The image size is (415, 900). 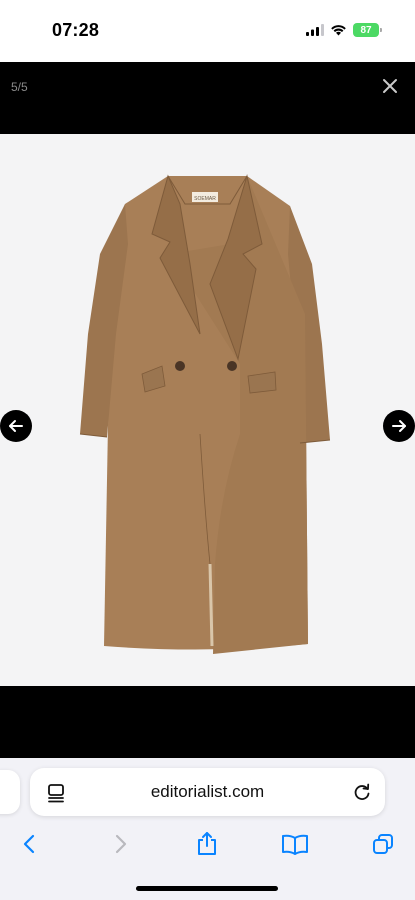 I want to click on url-text: editorialist.com, so click(x=207, y=791).